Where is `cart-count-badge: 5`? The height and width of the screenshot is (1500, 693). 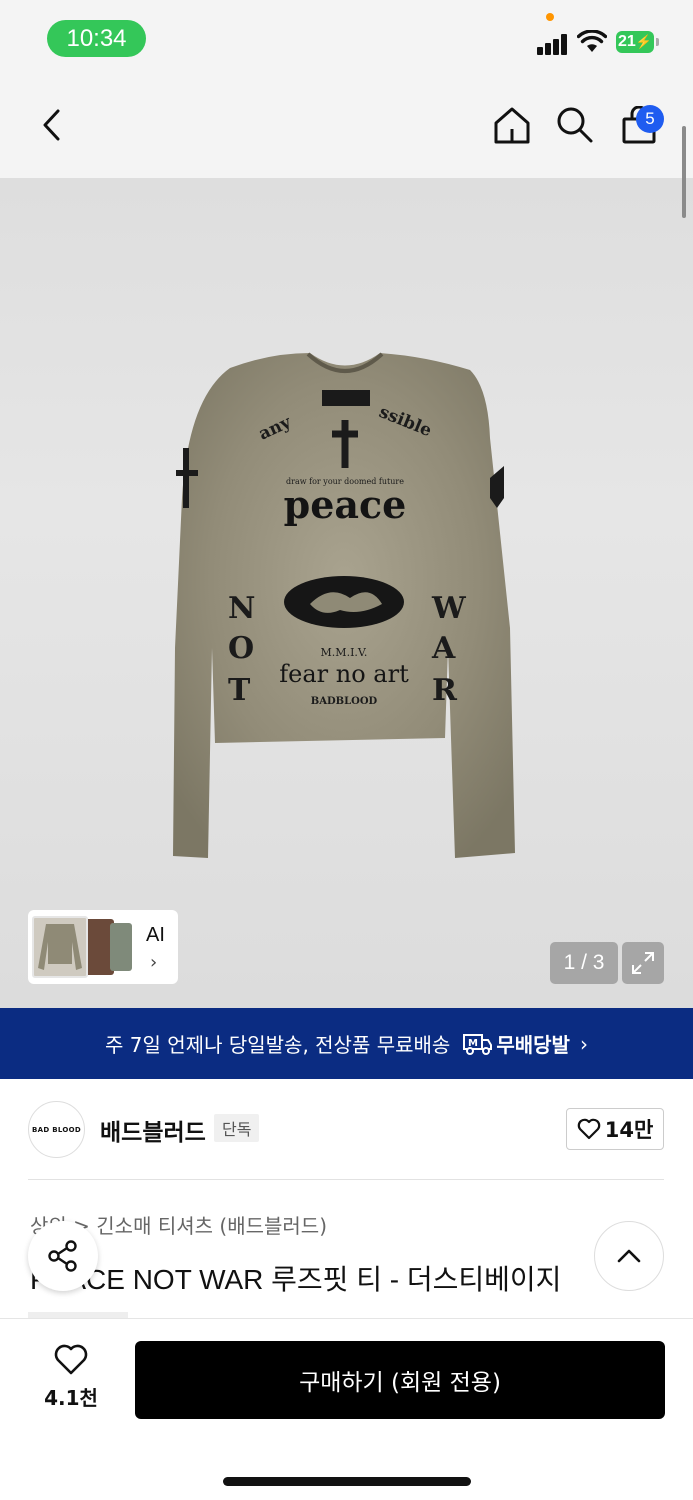 cart-count-badge: 5 is located at coordinates (650, 119).